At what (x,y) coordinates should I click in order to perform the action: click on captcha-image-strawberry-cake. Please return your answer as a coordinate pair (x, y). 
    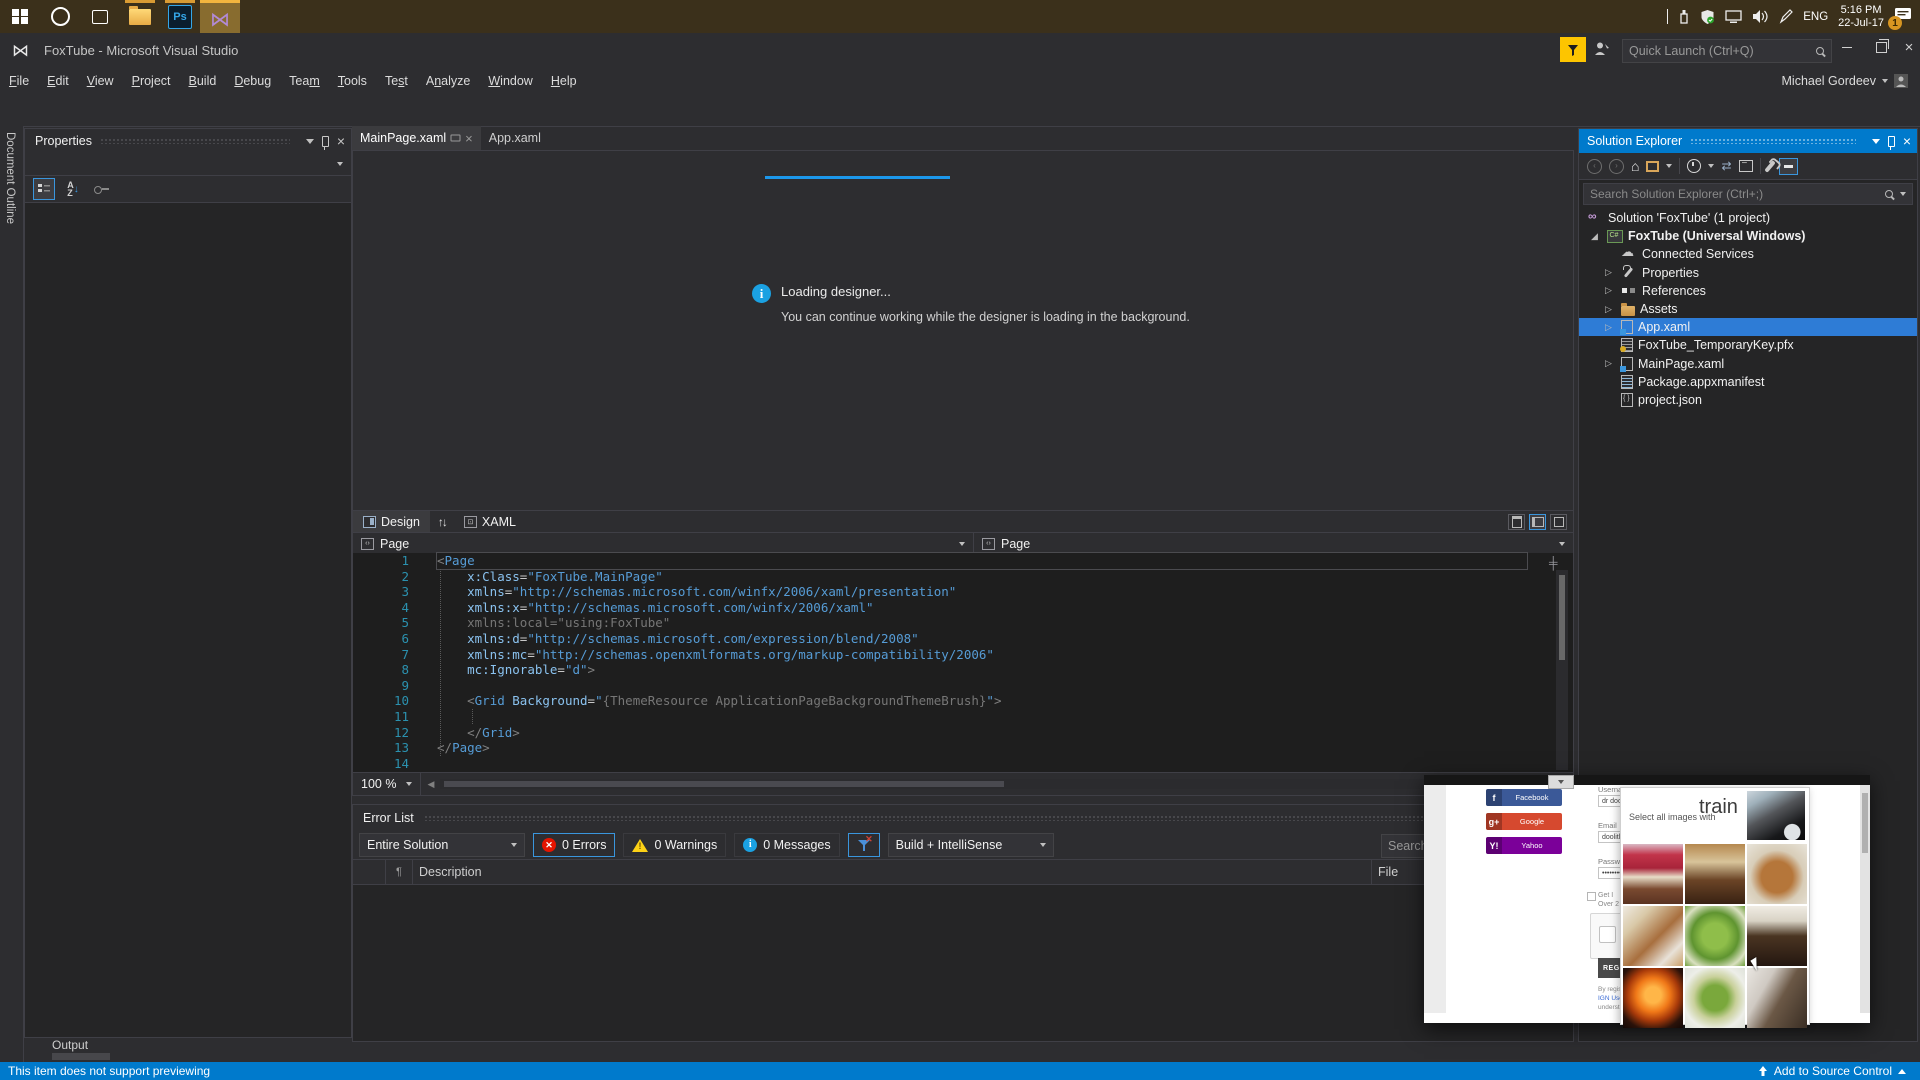
    Looking at the image, I should click on (1653, 874).